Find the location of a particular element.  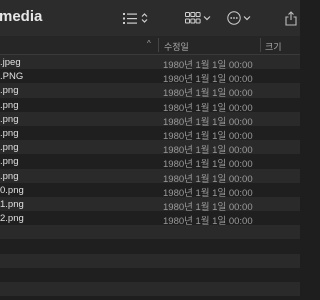

file-row: 2.png 1980년 1월 1일 00:00 is located at coordinates (150, 219).